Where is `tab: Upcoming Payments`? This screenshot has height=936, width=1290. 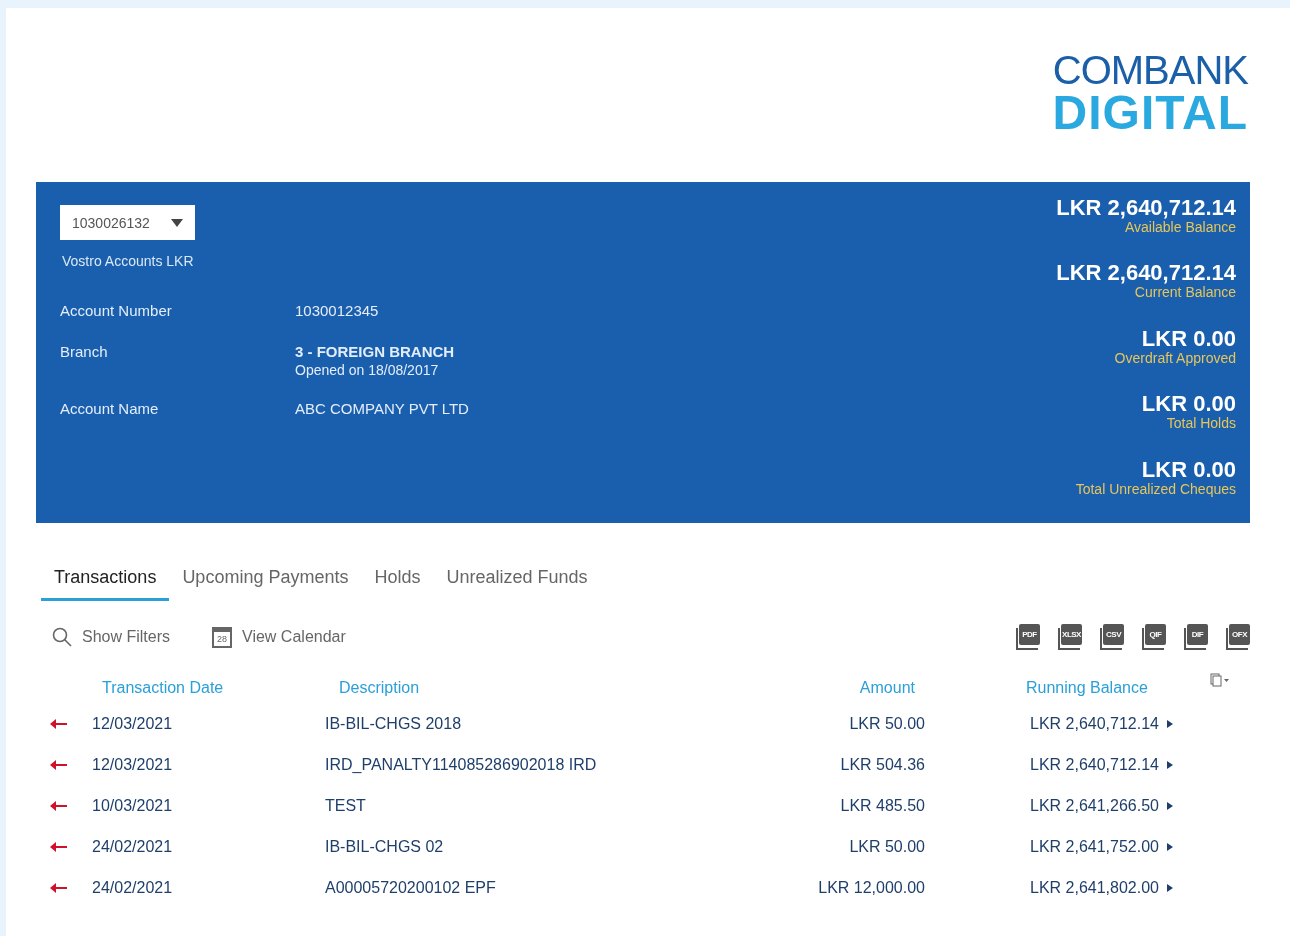
tab: Upcoming Payments is located at coordinates (265, 581).